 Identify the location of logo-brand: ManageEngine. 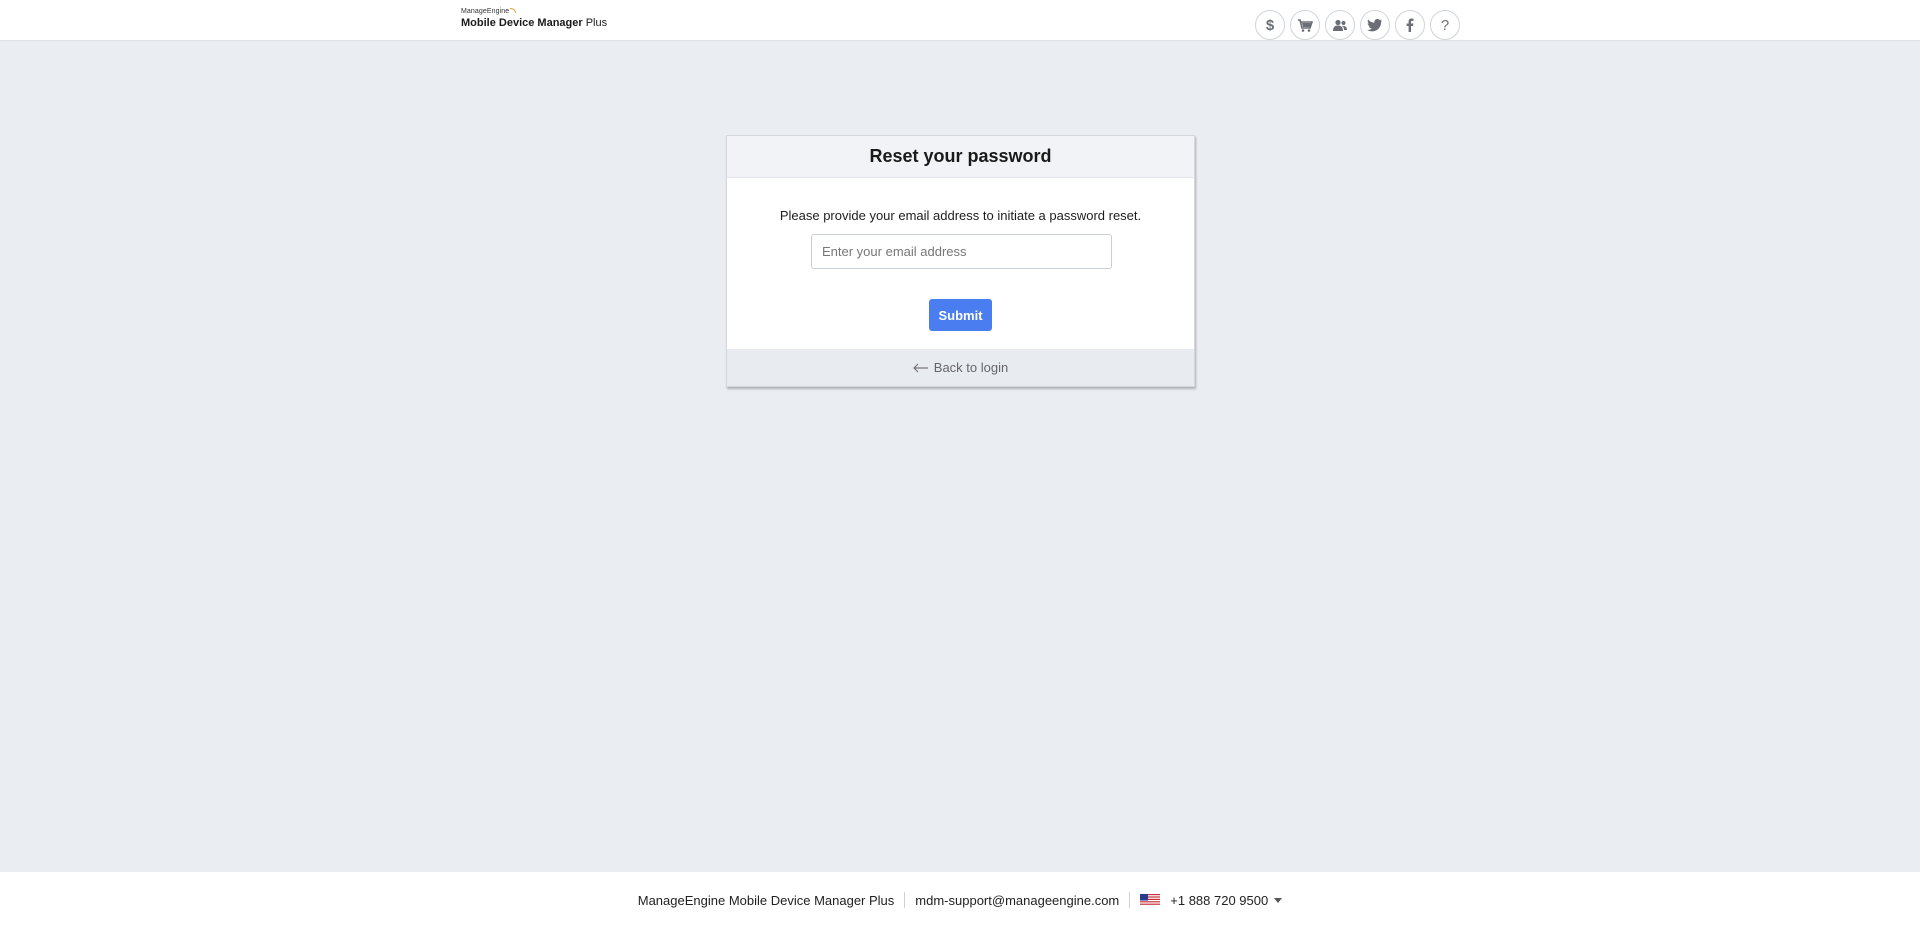
(485, 11).